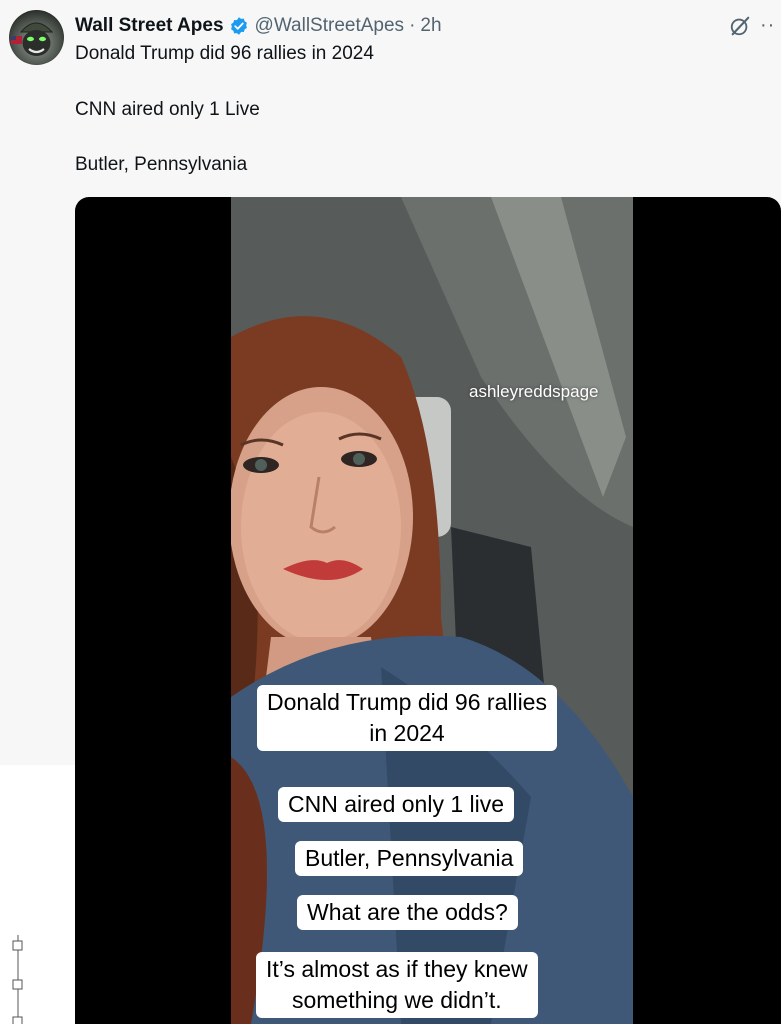  Describe the element at coordinates (161, 164) in the screenshot. I see `tweet-text-line-3: Butler, Pennsylvania` at that location.